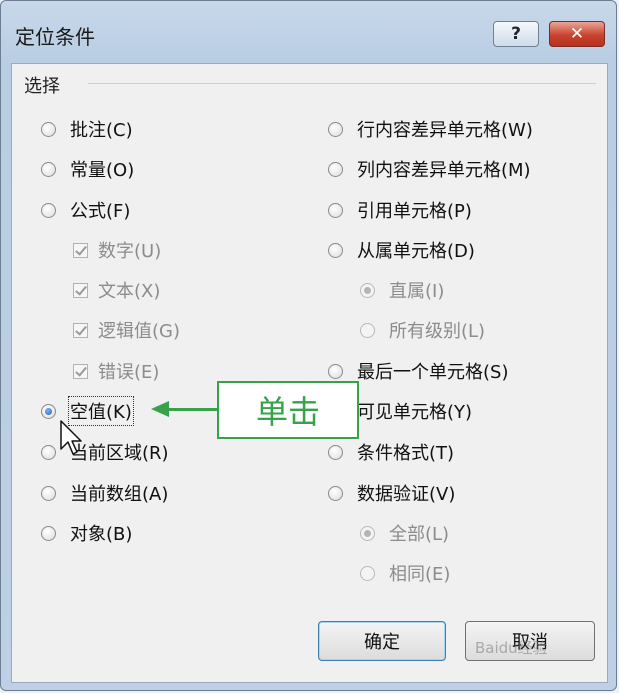 The image size is (619, 693). I want to click on option-validation-all: 全部(L), so click(404, 533).